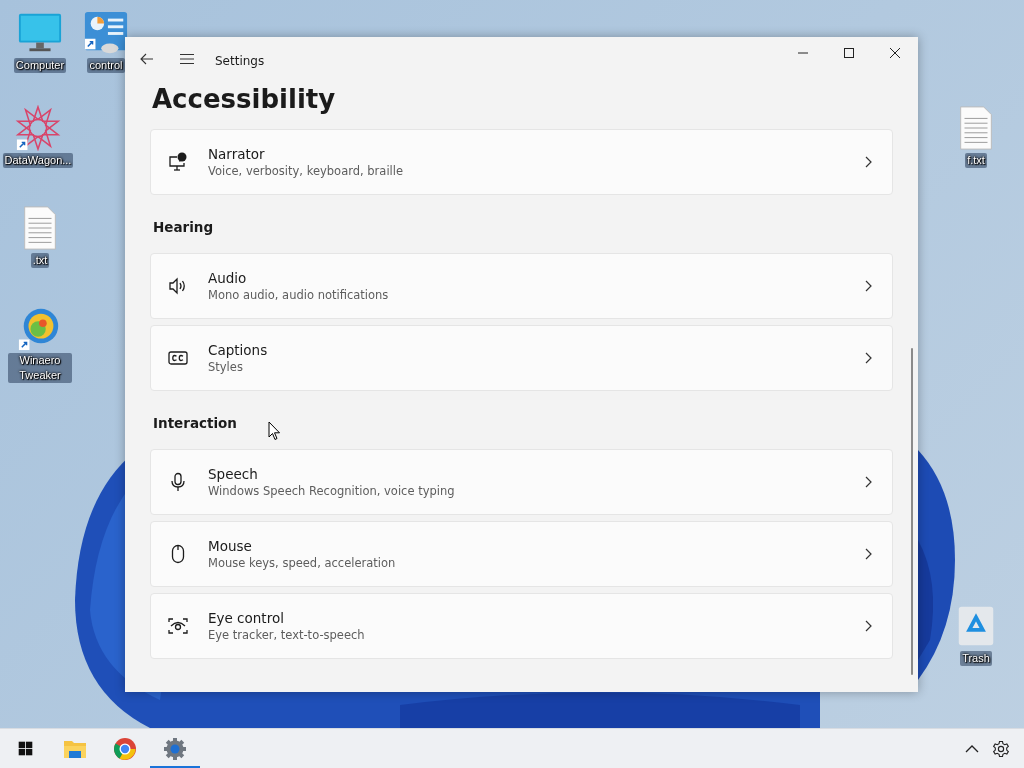 Image resolution: width=1024 pixels, height=768 pixels. I want to click on settings-item: Captions Styles, so click(521, 358).